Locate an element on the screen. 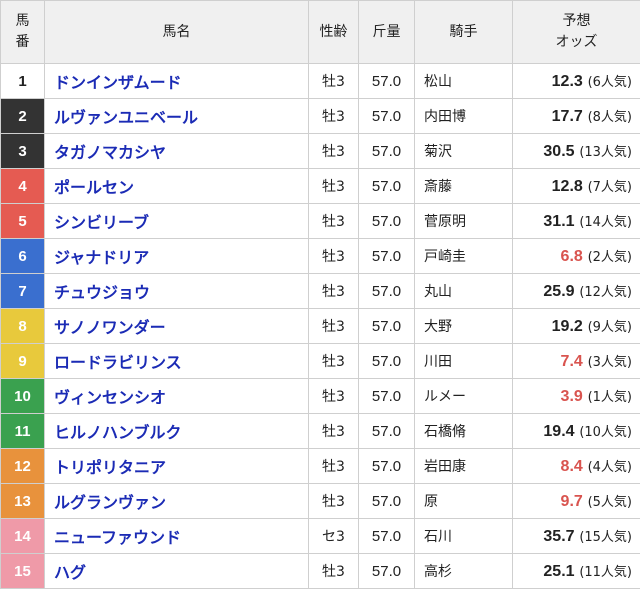 The height and width of the screenshot is (589, 640). table-row: 11ヒルノハンブルク牡357.0石橋脩19.4 (10人気) is located at coordinates (320, 431).